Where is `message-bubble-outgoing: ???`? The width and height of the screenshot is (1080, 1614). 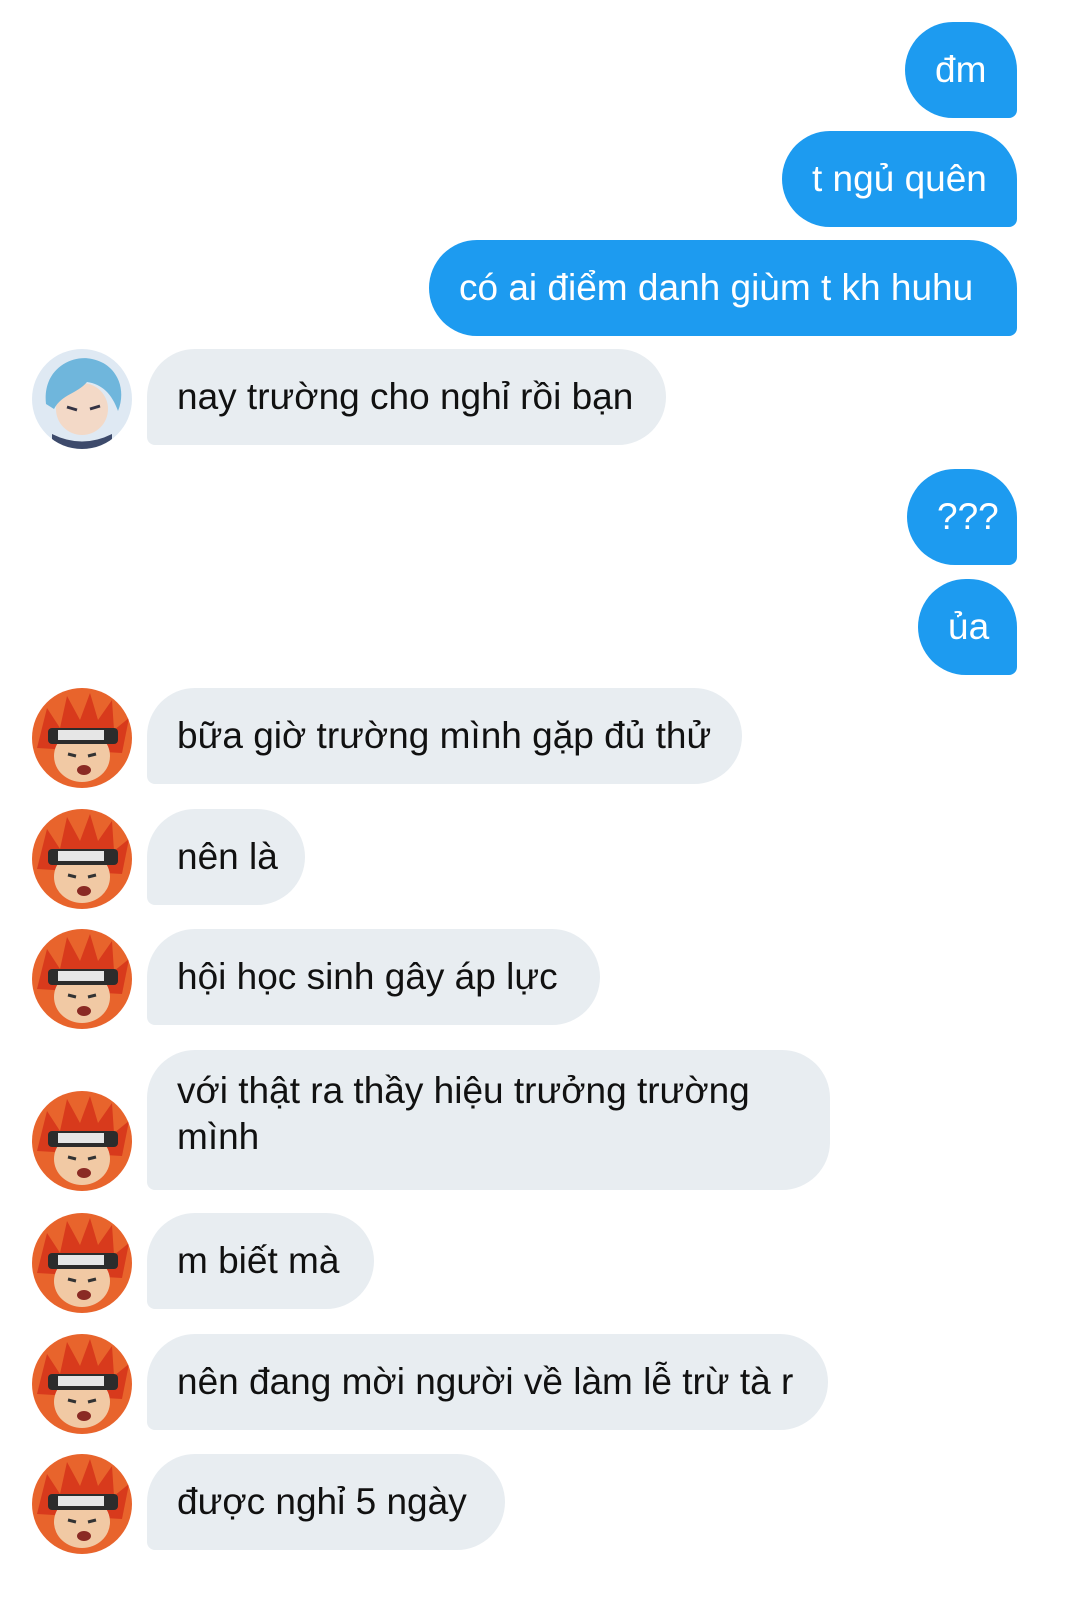
message-bubble-outgoing: ??? is located at coordinates (962, 517).